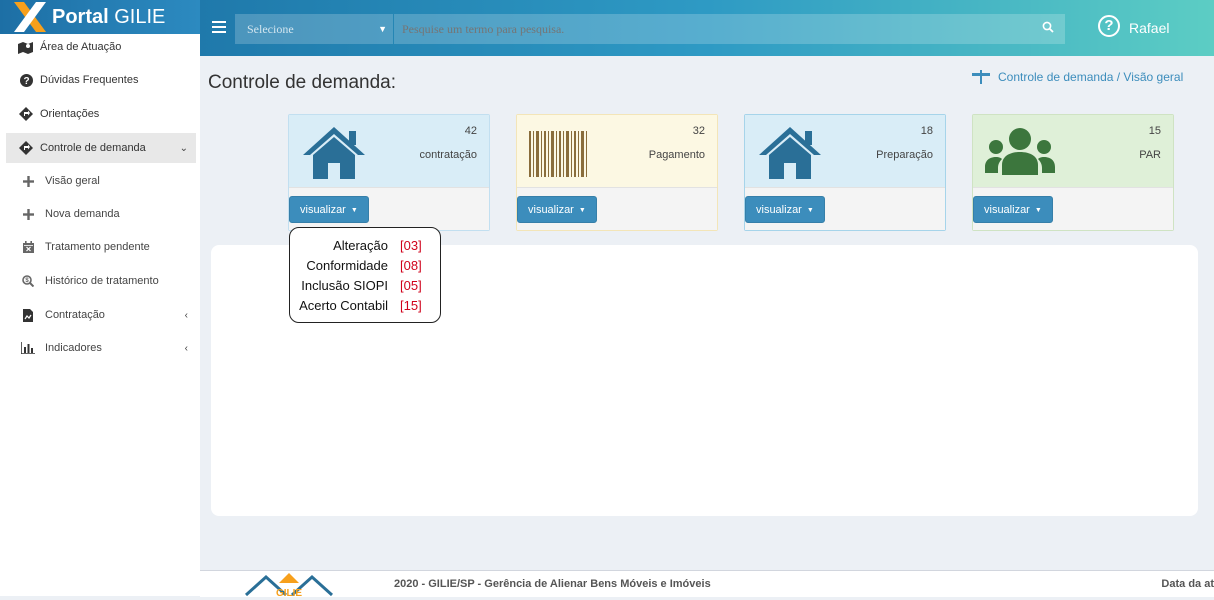 This screenshot has height=600, width=1214. Describe the element at coordinates (70, 114) in the screenshot. I see `sidebar-item-label: Orientações` at that location.